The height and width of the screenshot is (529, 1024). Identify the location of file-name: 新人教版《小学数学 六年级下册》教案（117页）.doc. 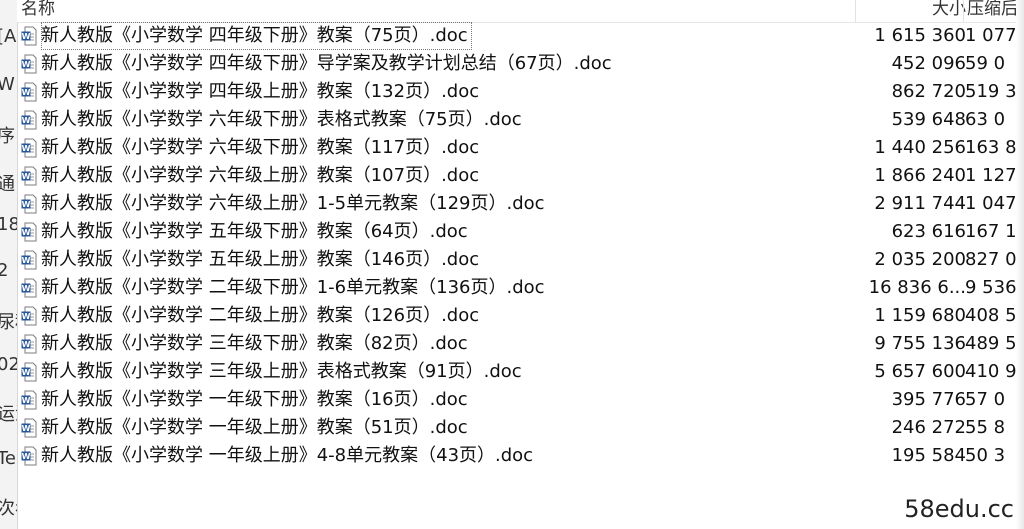
(260, 147).